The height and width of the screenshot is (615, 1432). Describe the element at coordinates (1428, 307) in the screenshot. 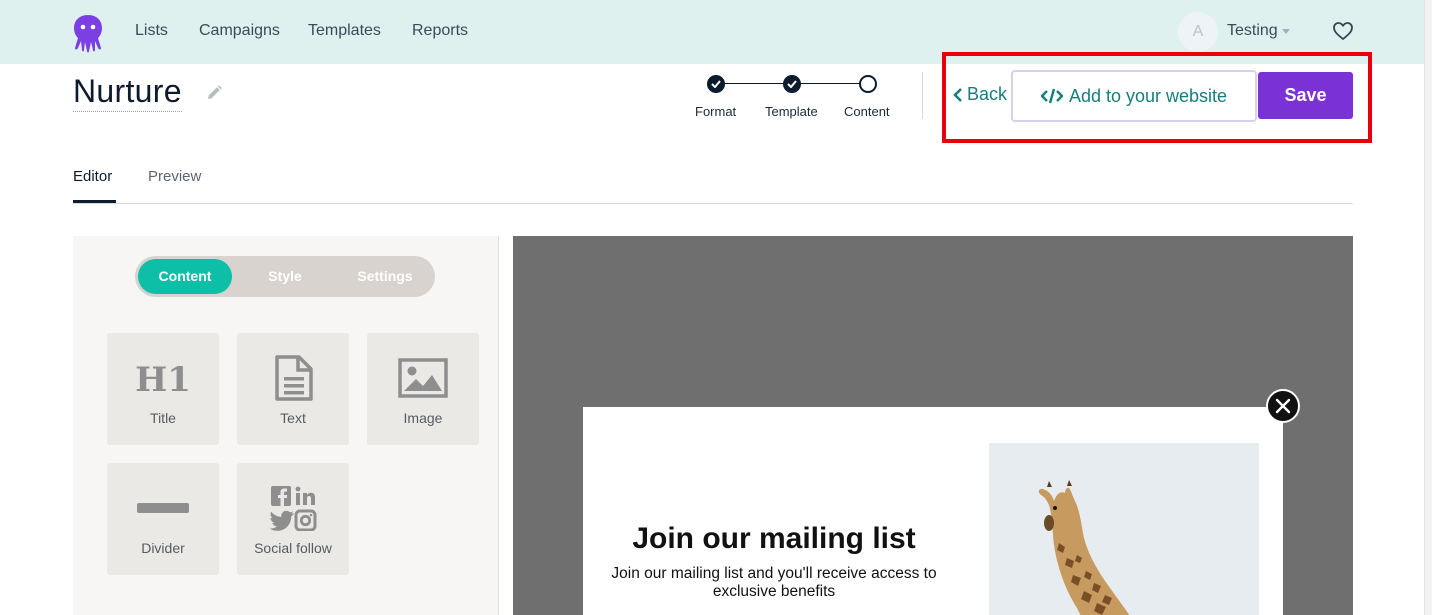

I see `scrollbar` at that location.